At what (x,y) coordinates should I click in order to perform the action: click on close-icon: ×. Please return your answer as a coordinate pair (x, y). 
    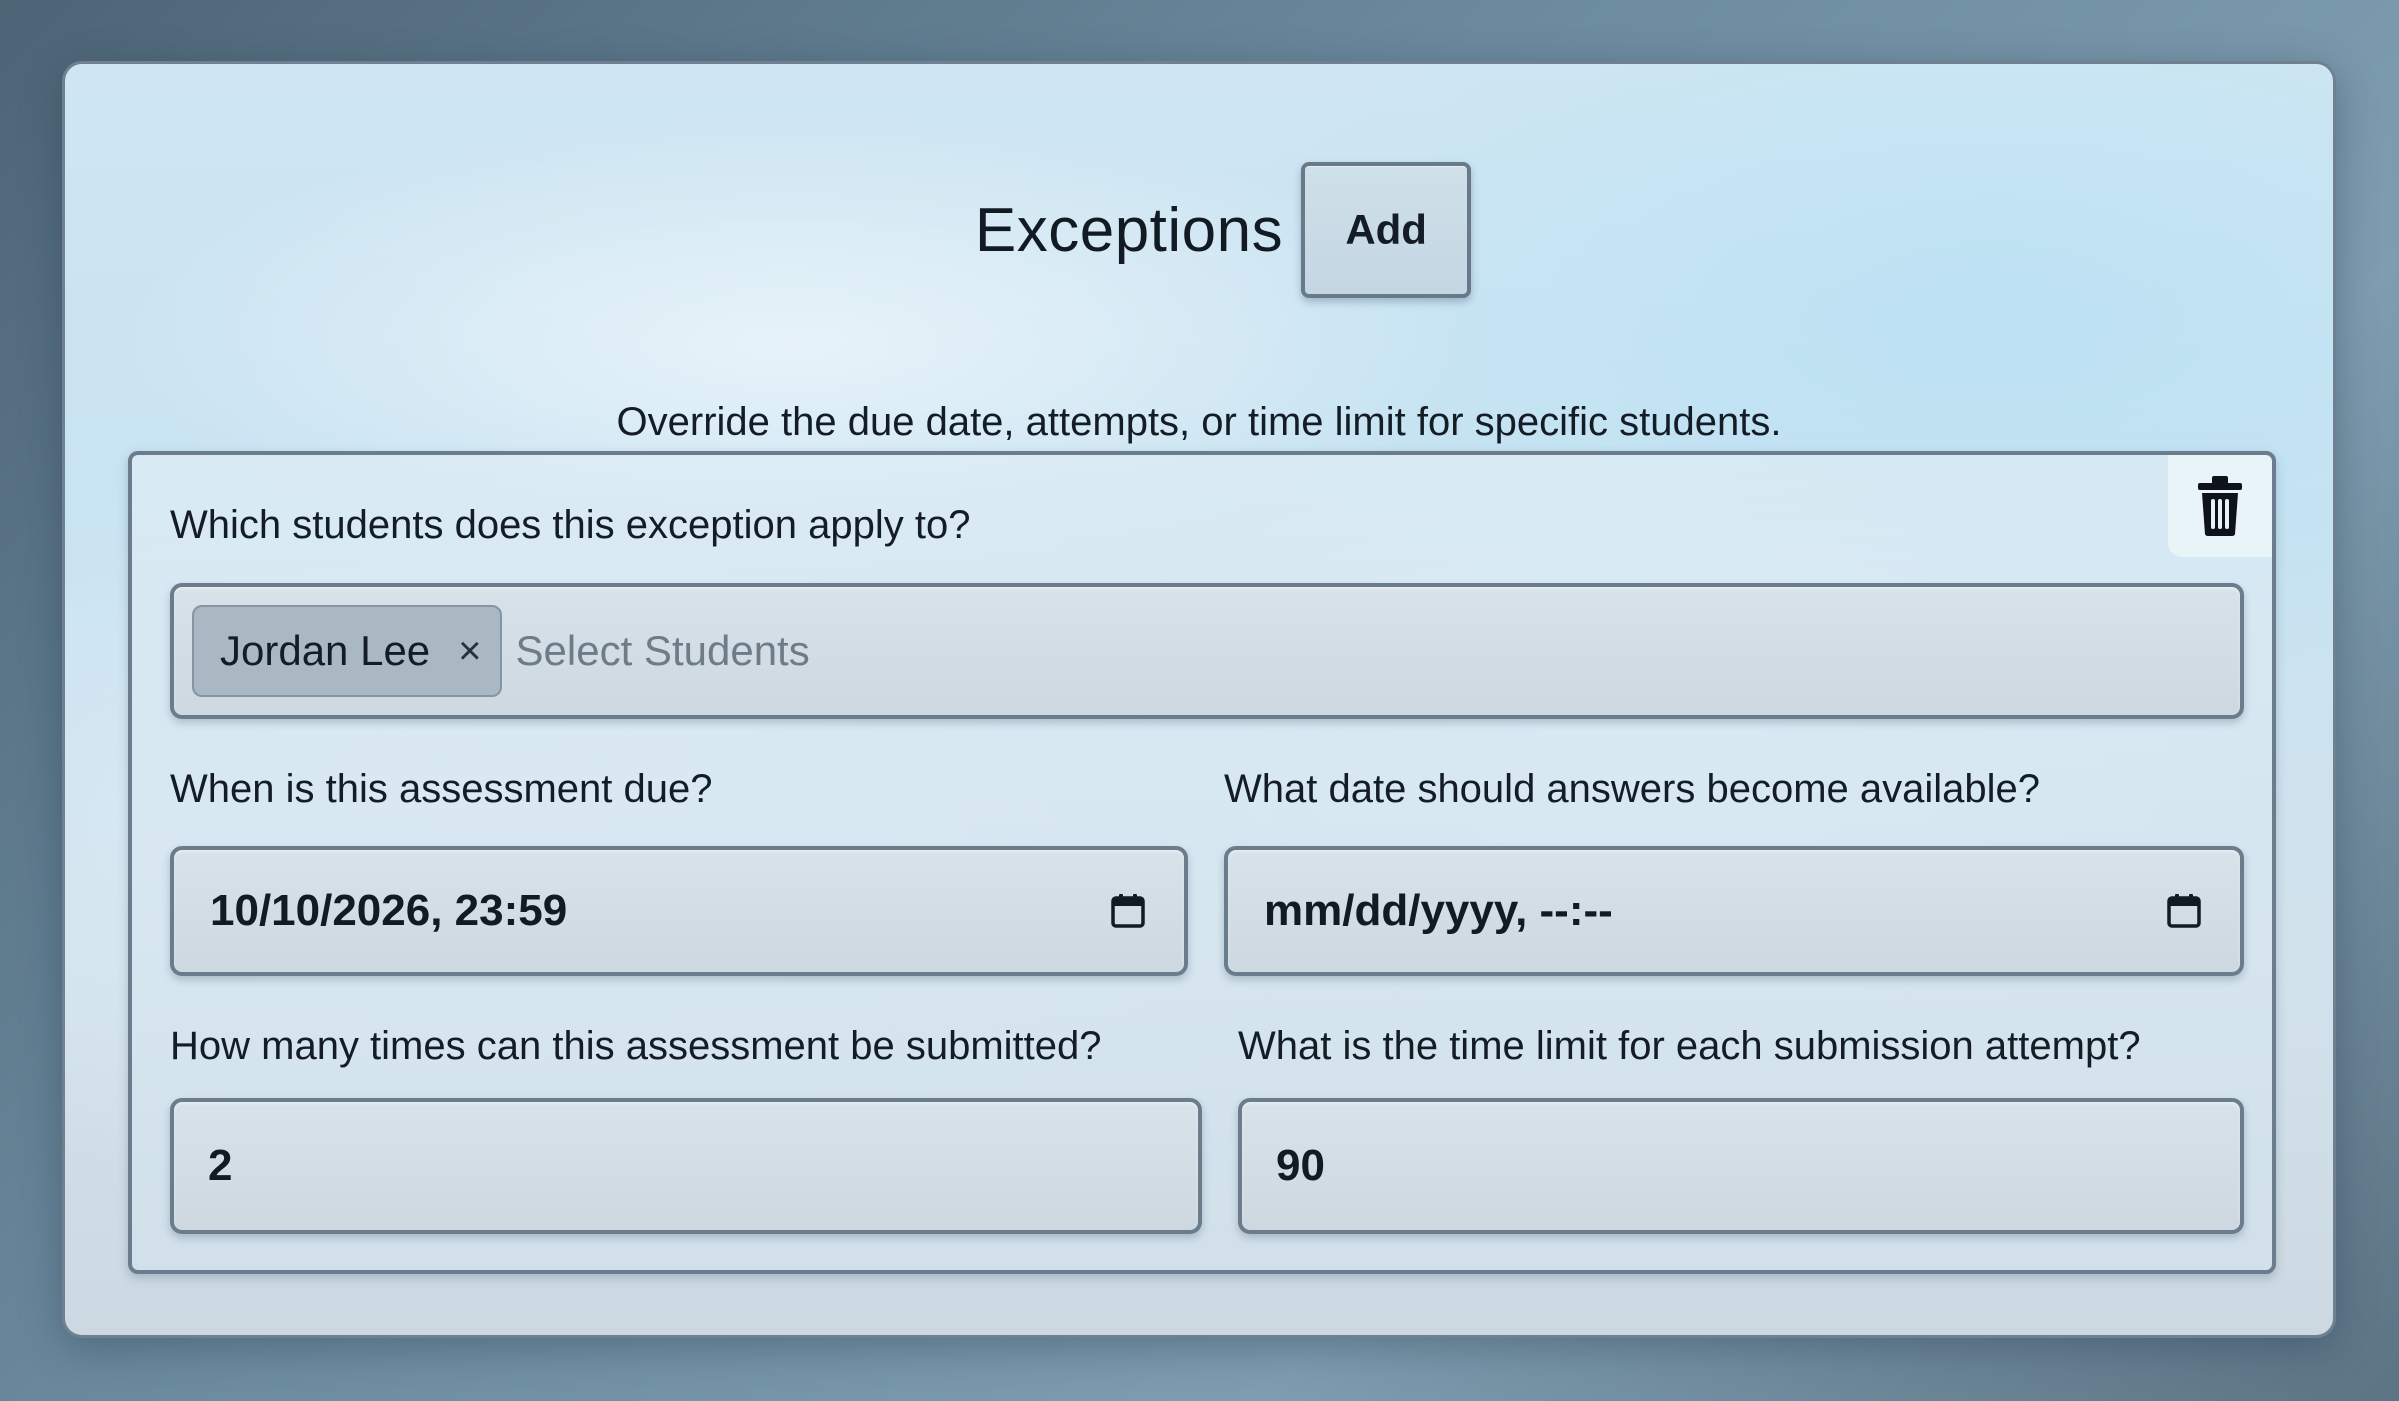
    Looking at the image, I should click on (469, 651).